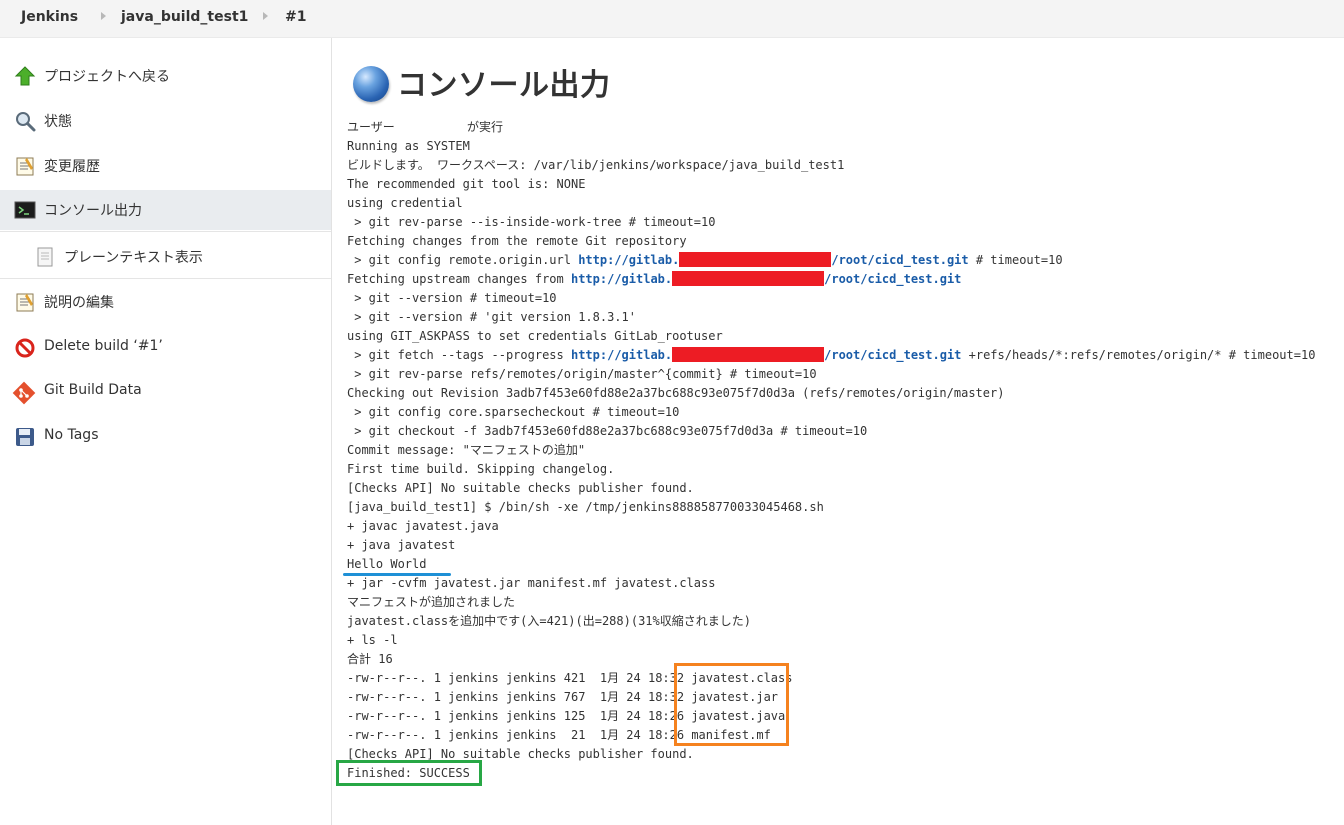  I want to click on console-line: Finished: SUCCESS, so click(408, 773).